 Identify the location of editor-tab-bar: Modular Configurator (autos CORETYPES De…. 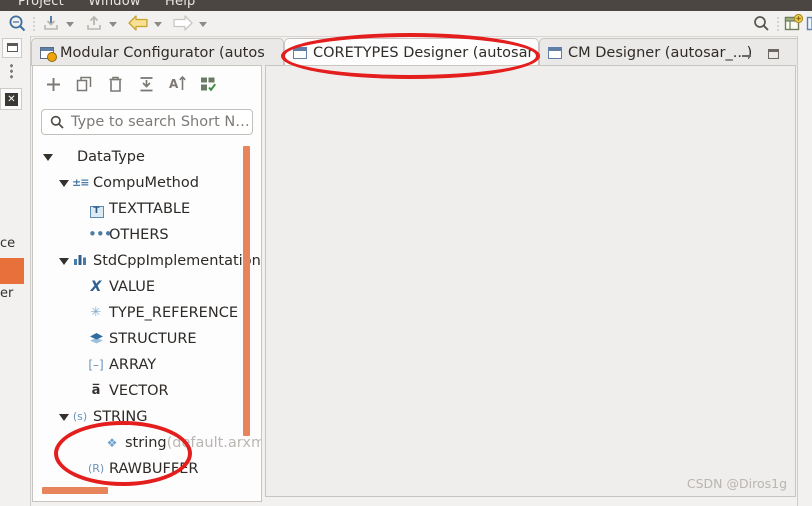
(421, 51).